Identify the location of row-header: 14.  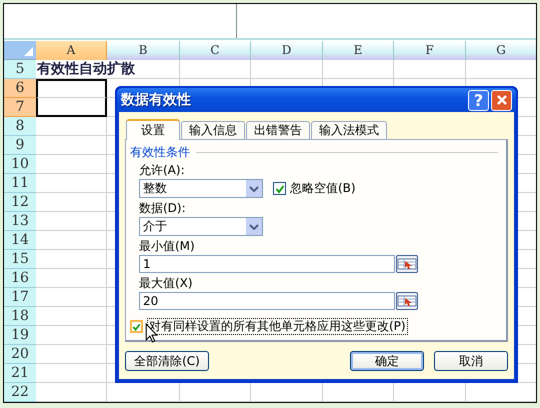
(20, 240).